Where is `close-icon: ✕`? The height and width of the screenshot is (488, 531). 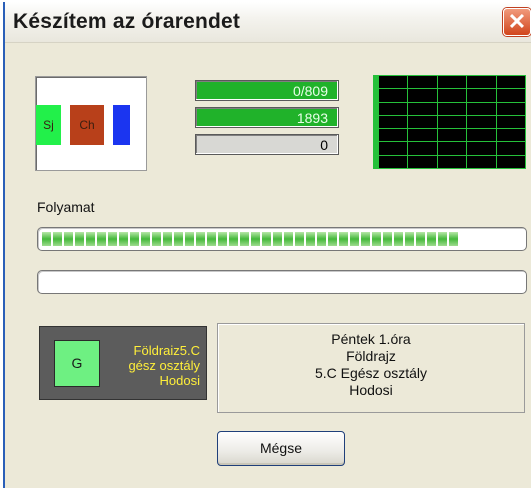 close-icon: ✕ is located at coordinates (517, 22).